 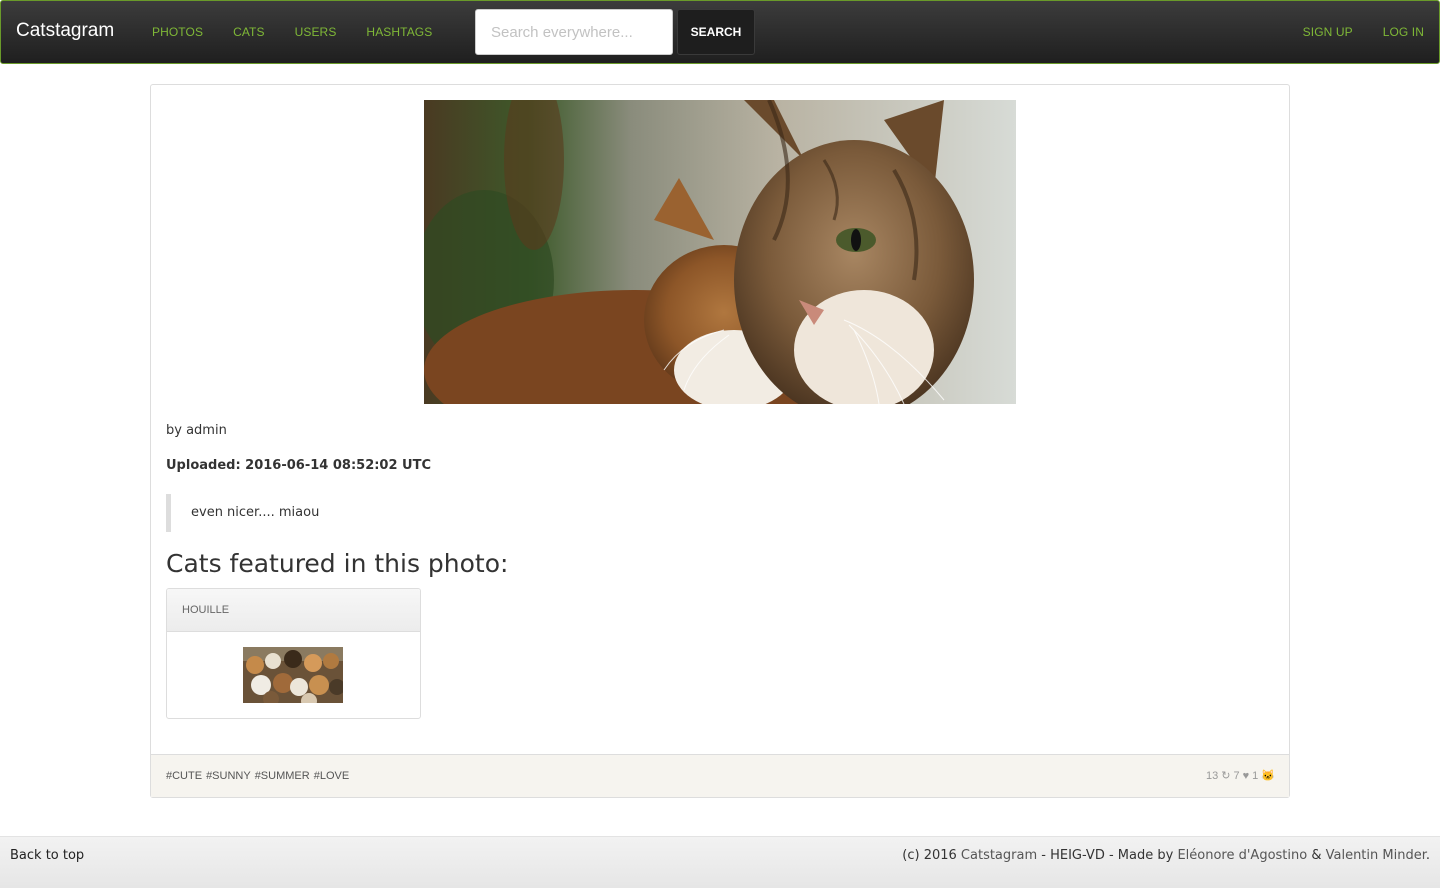 I want to click on period: ., so click(x=1427, y=855).